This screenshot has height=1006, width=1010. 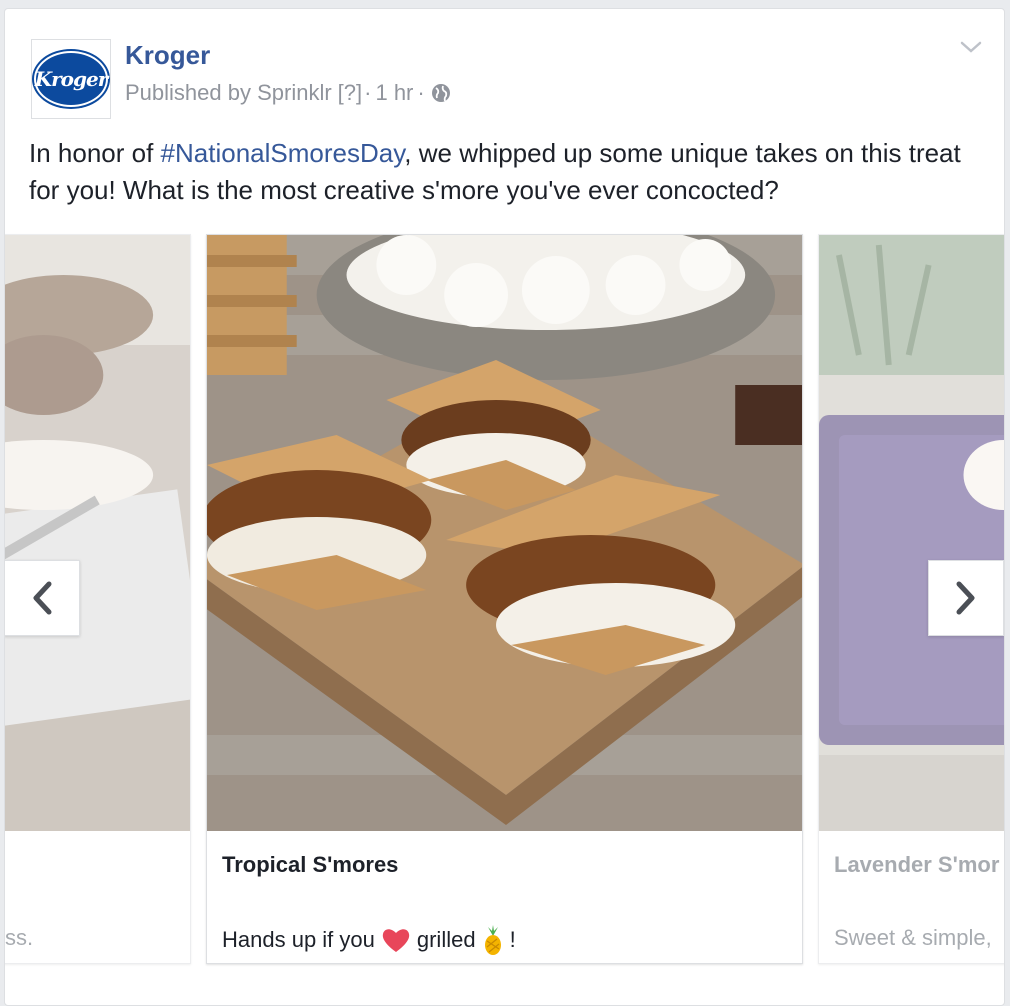 I want to click on help-link: [?], so click(x=350, y=93).